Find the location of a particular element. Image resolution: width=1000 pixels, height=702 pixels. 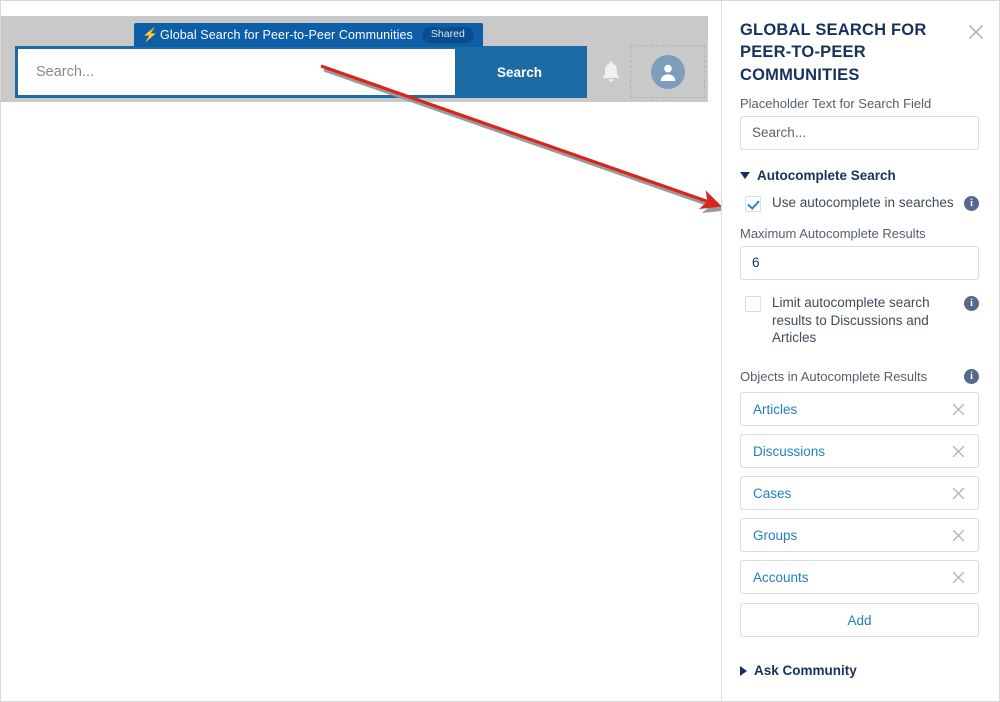

annotation-arrow is located at coordinates (520, 139).